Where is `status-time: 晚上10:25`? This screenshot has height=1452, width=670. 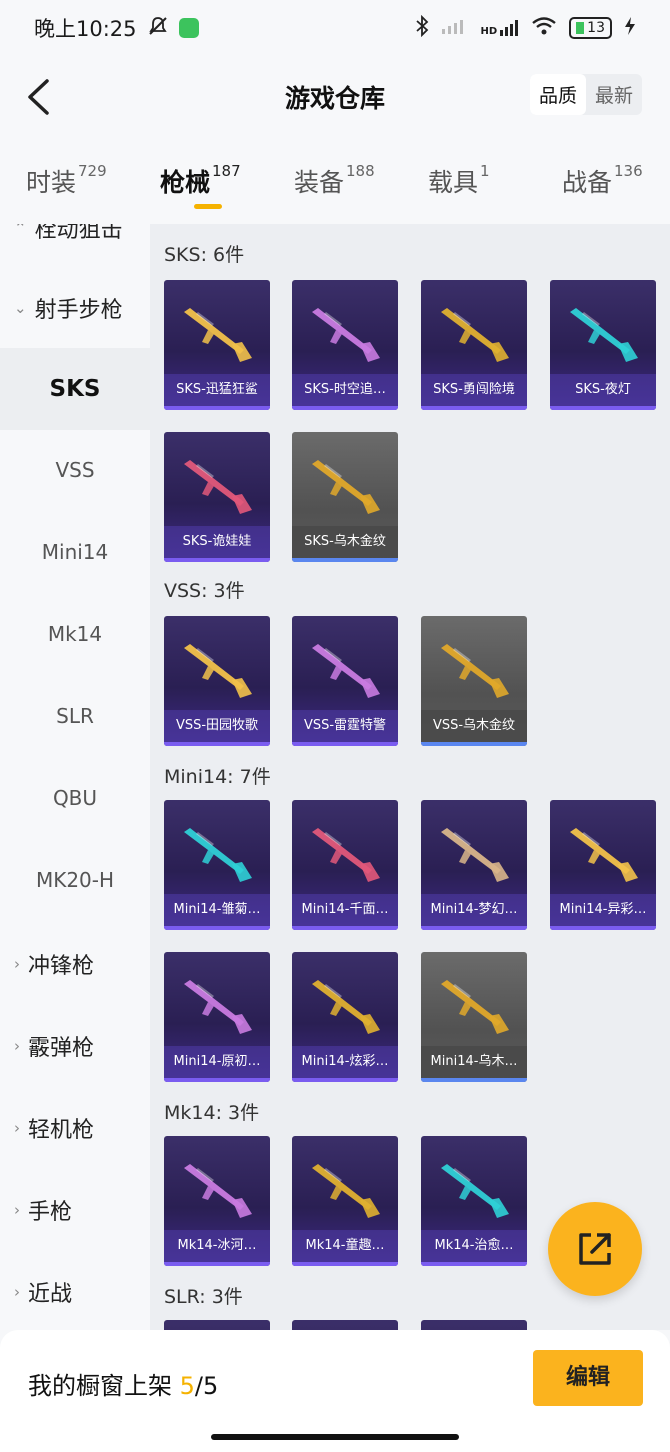
status-time: 晚上10:25 is located at coordinates (85, 29).